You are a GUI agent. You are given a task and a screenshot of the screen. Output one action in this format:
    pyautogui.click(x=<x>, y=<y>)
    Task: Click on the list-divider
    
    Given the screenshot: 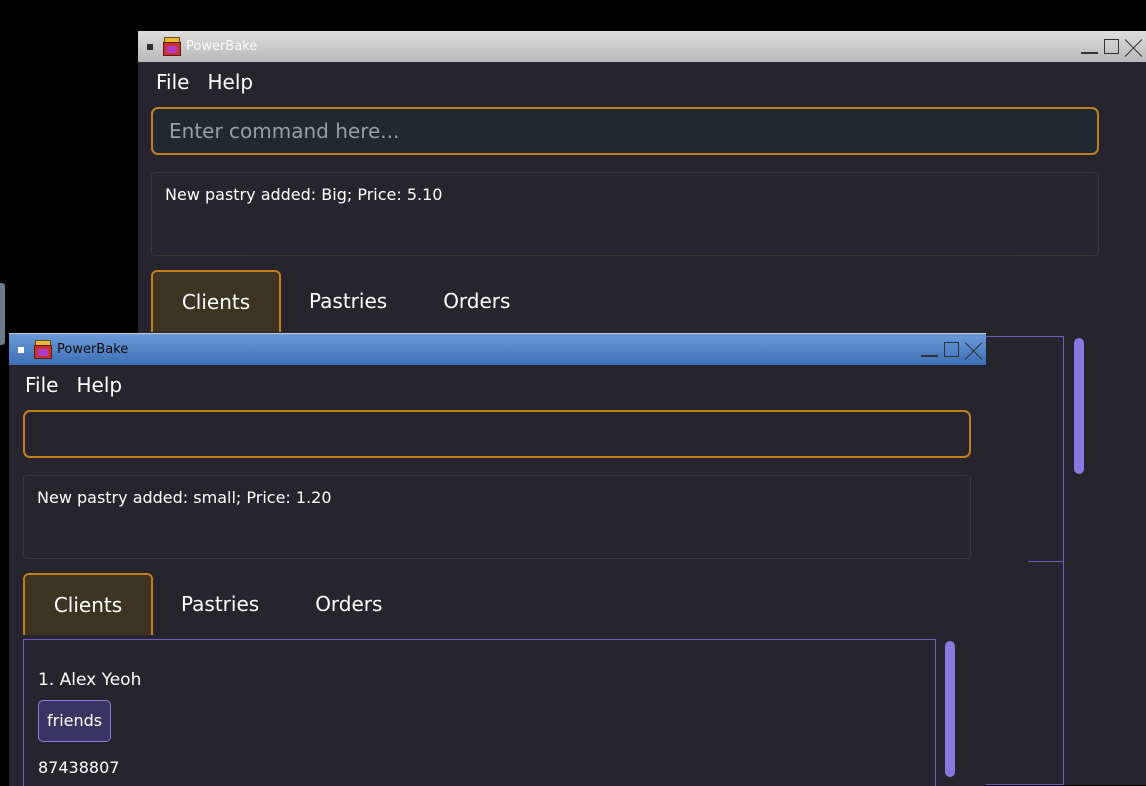 What is the action you would take?
    pyautogui.click(x=1046, y=561)
    